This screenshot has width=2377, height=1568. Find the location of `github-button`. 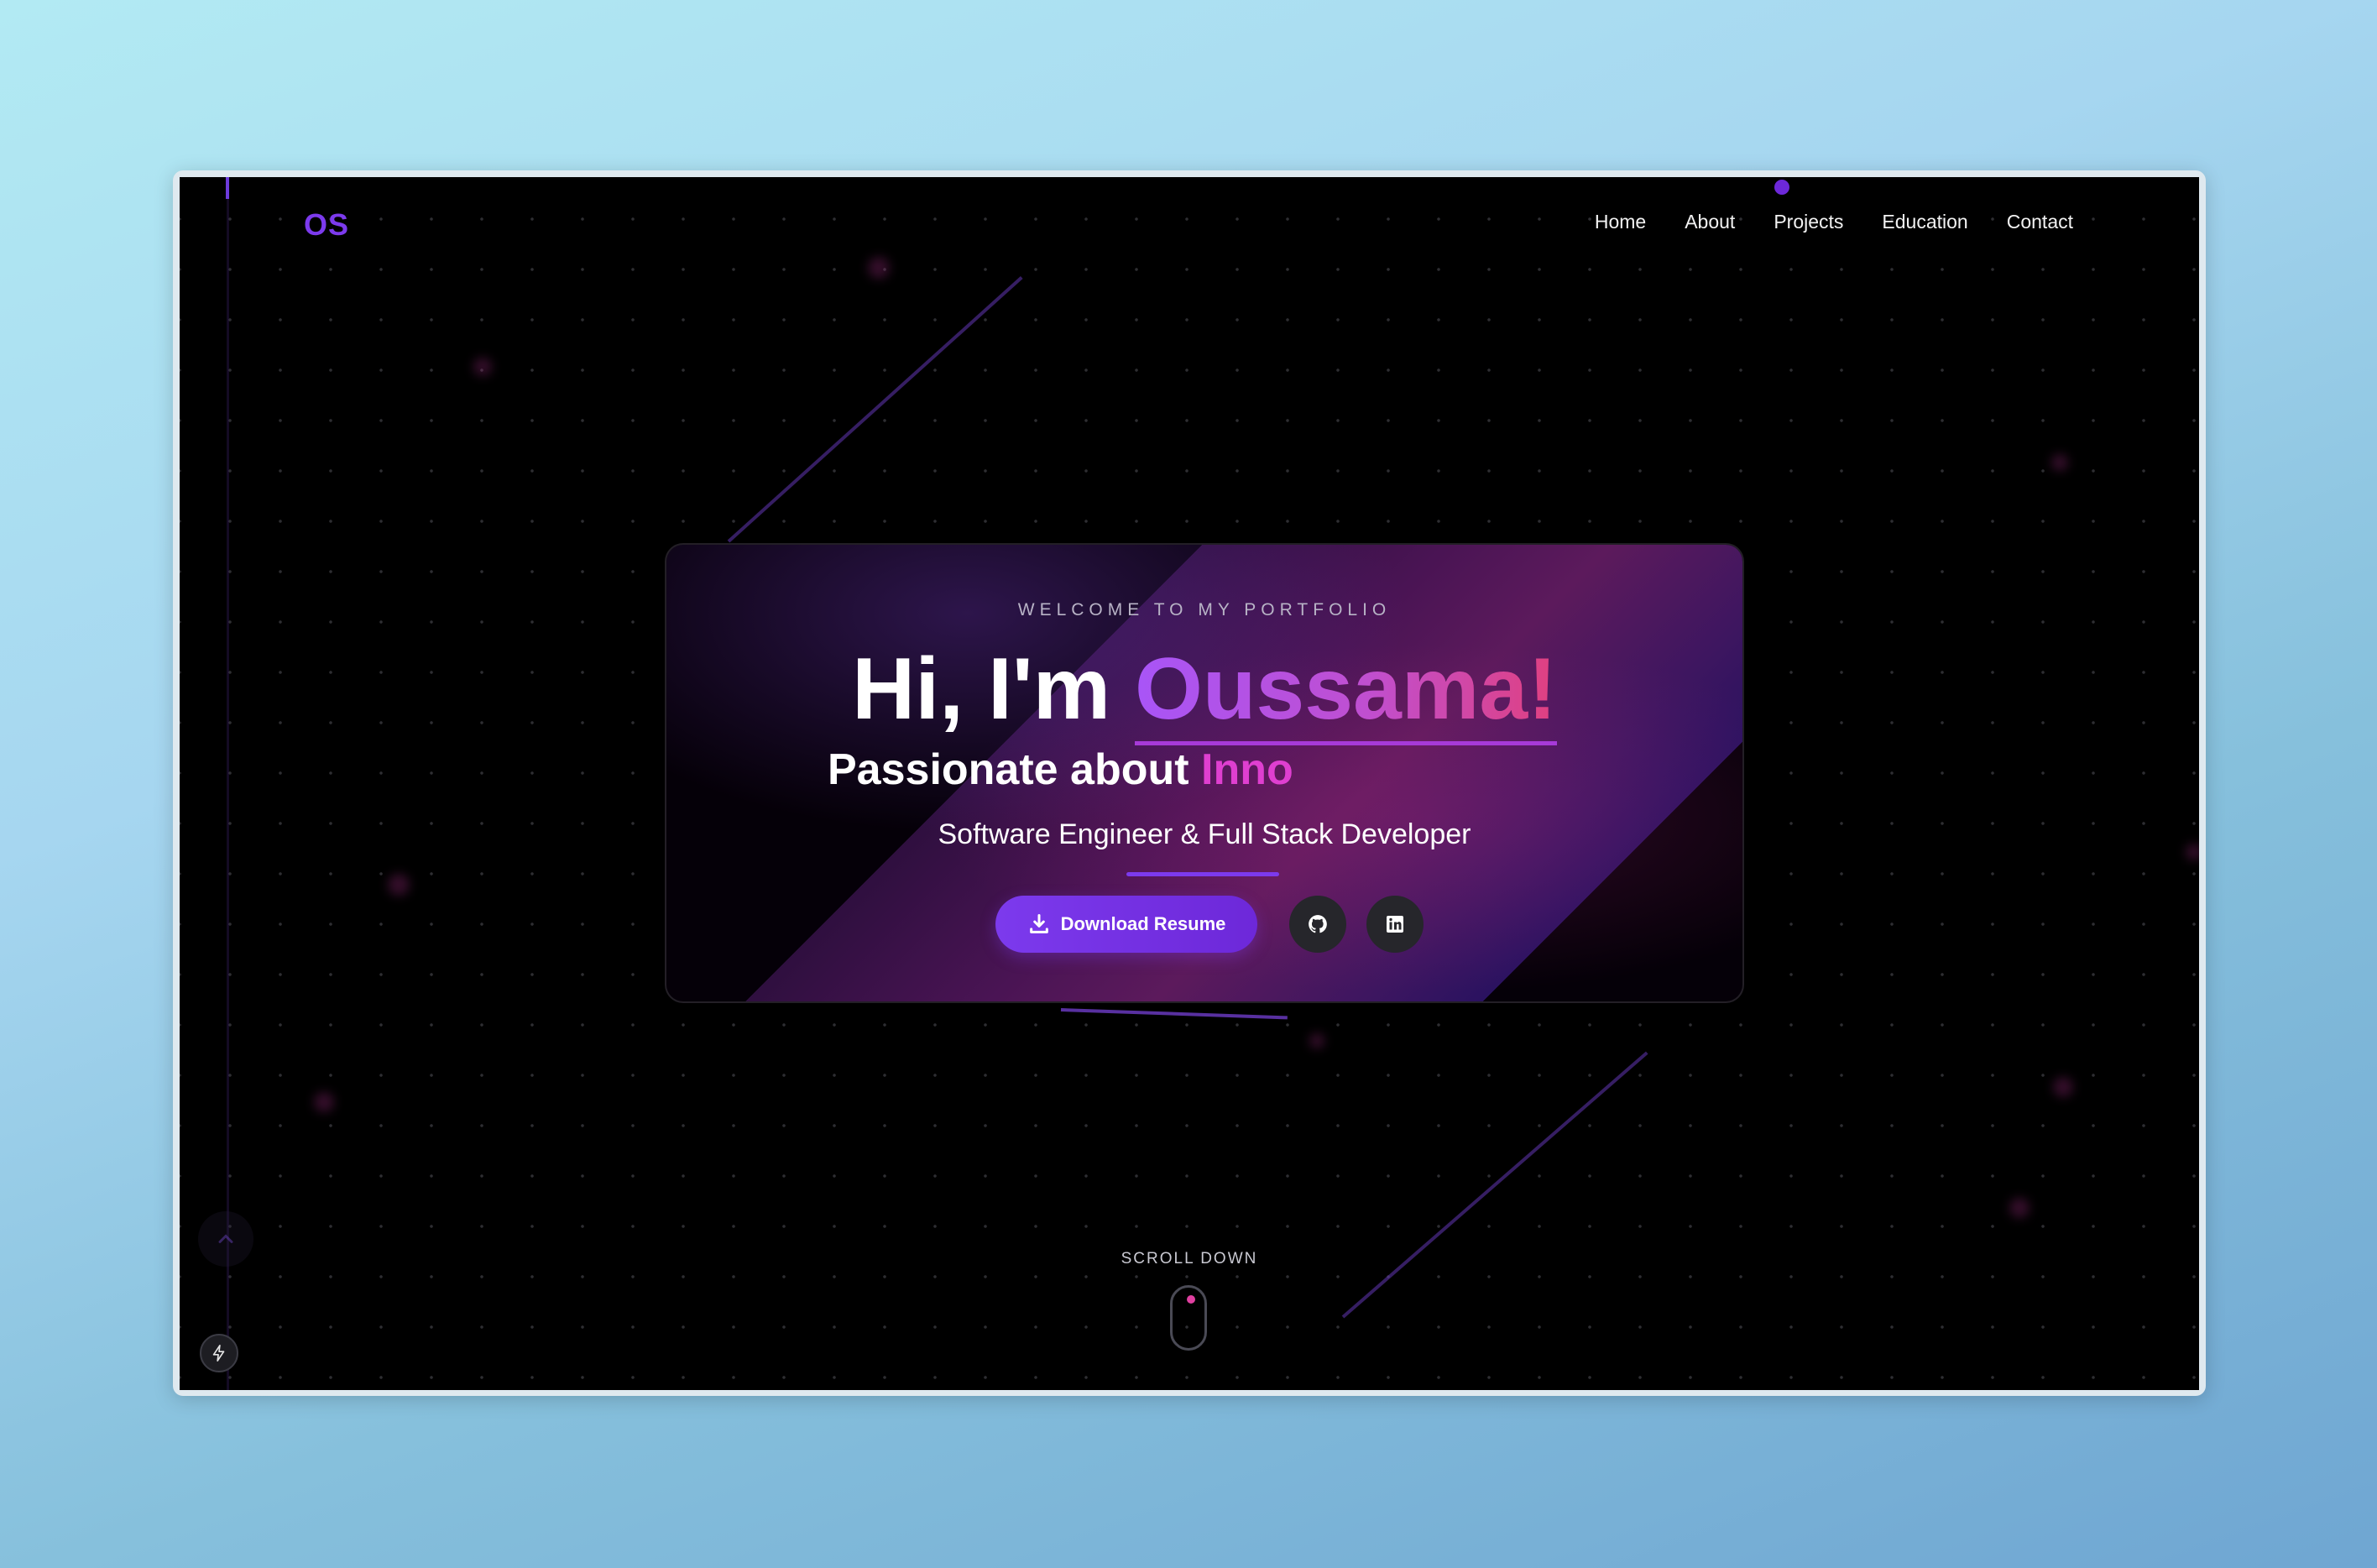

github-button is located at coordinates (1317, 925).